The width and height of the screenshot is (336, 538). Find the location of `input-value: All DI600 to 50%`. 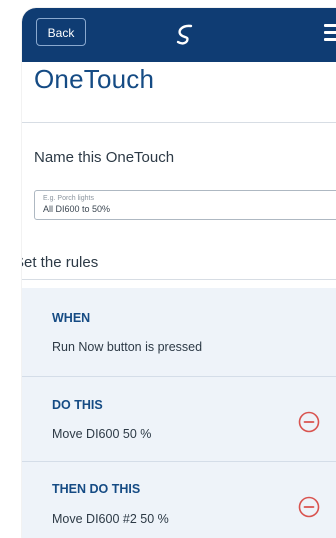

input-value: All DI600 to 50% is located at coordinates (77, 209).